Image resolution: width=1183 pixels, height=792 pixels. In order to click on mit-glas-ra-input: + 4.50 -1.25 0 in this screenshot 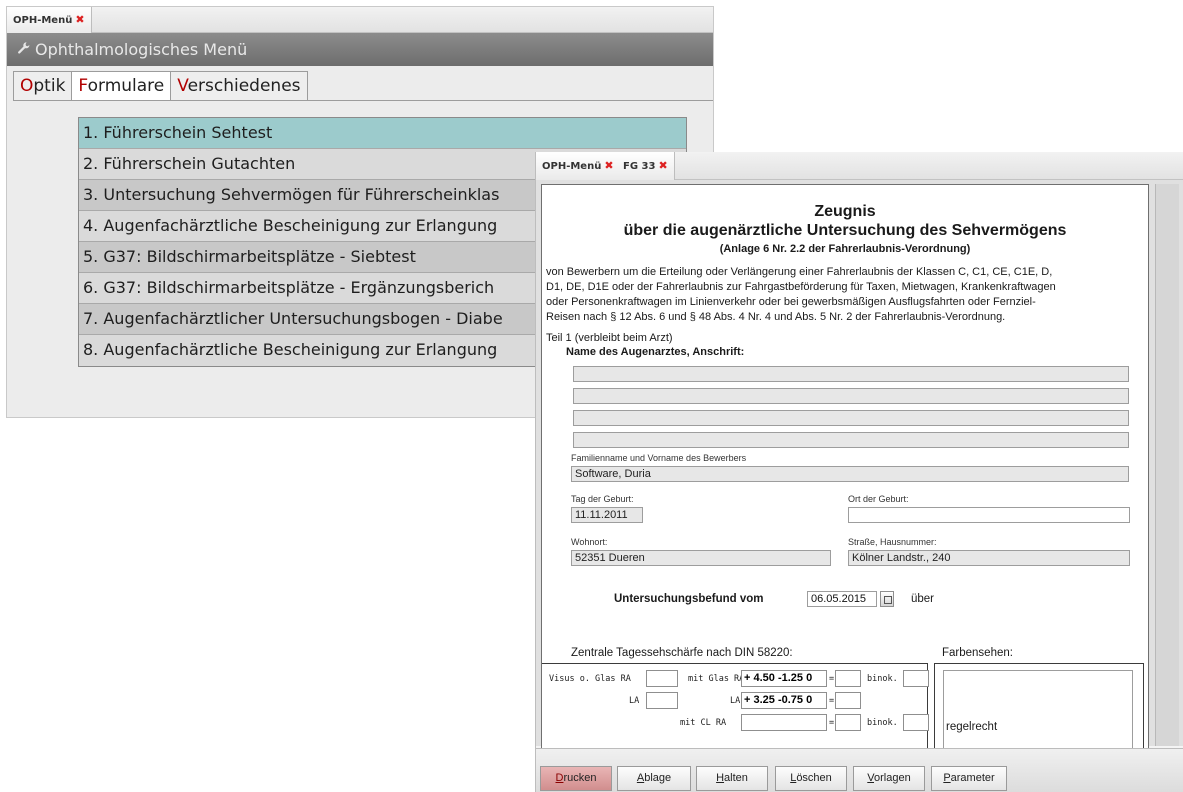, I will do `click(784, 678)`.